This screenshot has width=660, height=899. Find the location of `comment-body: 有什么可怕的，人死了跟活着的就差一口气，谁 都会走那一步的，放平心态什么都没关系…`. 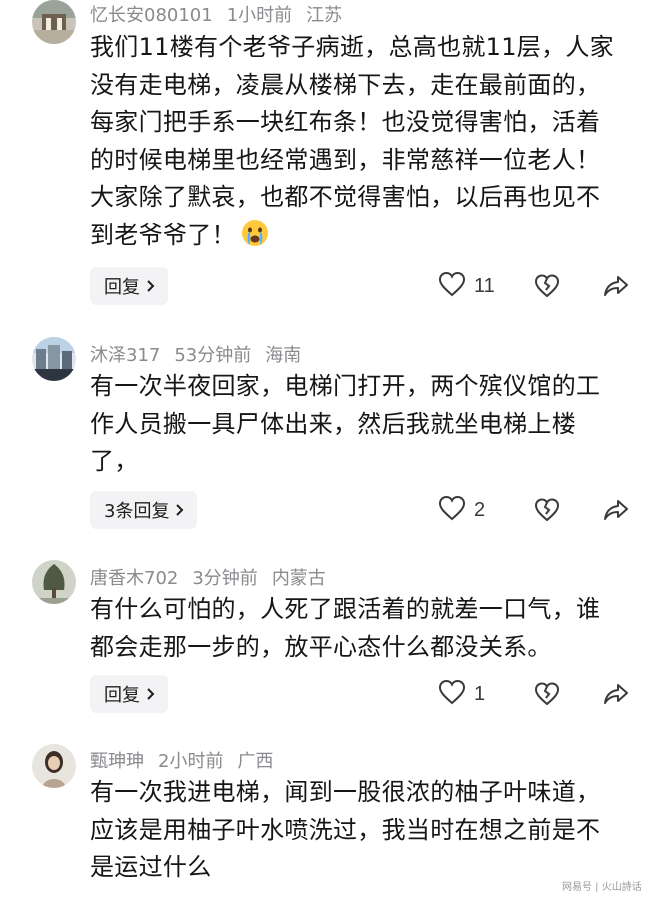

comment-body: 有什么可怕的，人死了跟活着的就差一口气，谁 都会走那一步的，放平心态什么都没关系… is located at coordinates (360, 628).